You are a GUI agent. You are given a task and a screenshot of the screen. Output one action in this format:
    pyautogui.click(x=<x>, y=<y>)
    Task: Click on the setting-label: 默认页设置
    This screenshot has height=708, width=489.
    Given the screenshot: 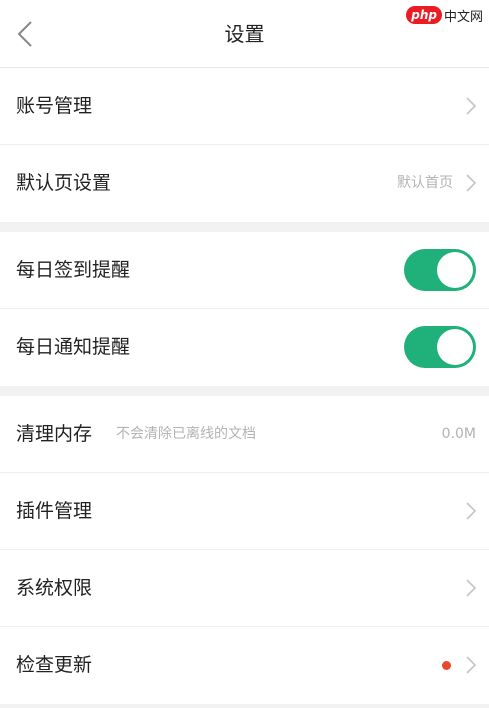 What is the action you would take?
    pyautogui.click(x=64, y=183)
    